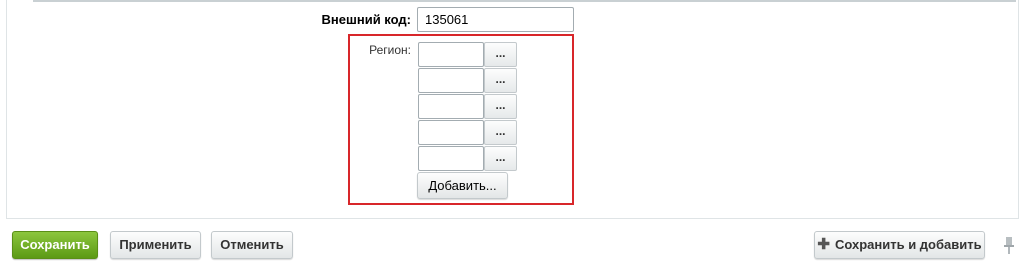 The width and height of the screenshot is (1027, 268). What do you see at coordinates (908, 244) in the screenshot?
I see `save-and-add-label: Сохранить и добавить` at bounding box center [908, 244].